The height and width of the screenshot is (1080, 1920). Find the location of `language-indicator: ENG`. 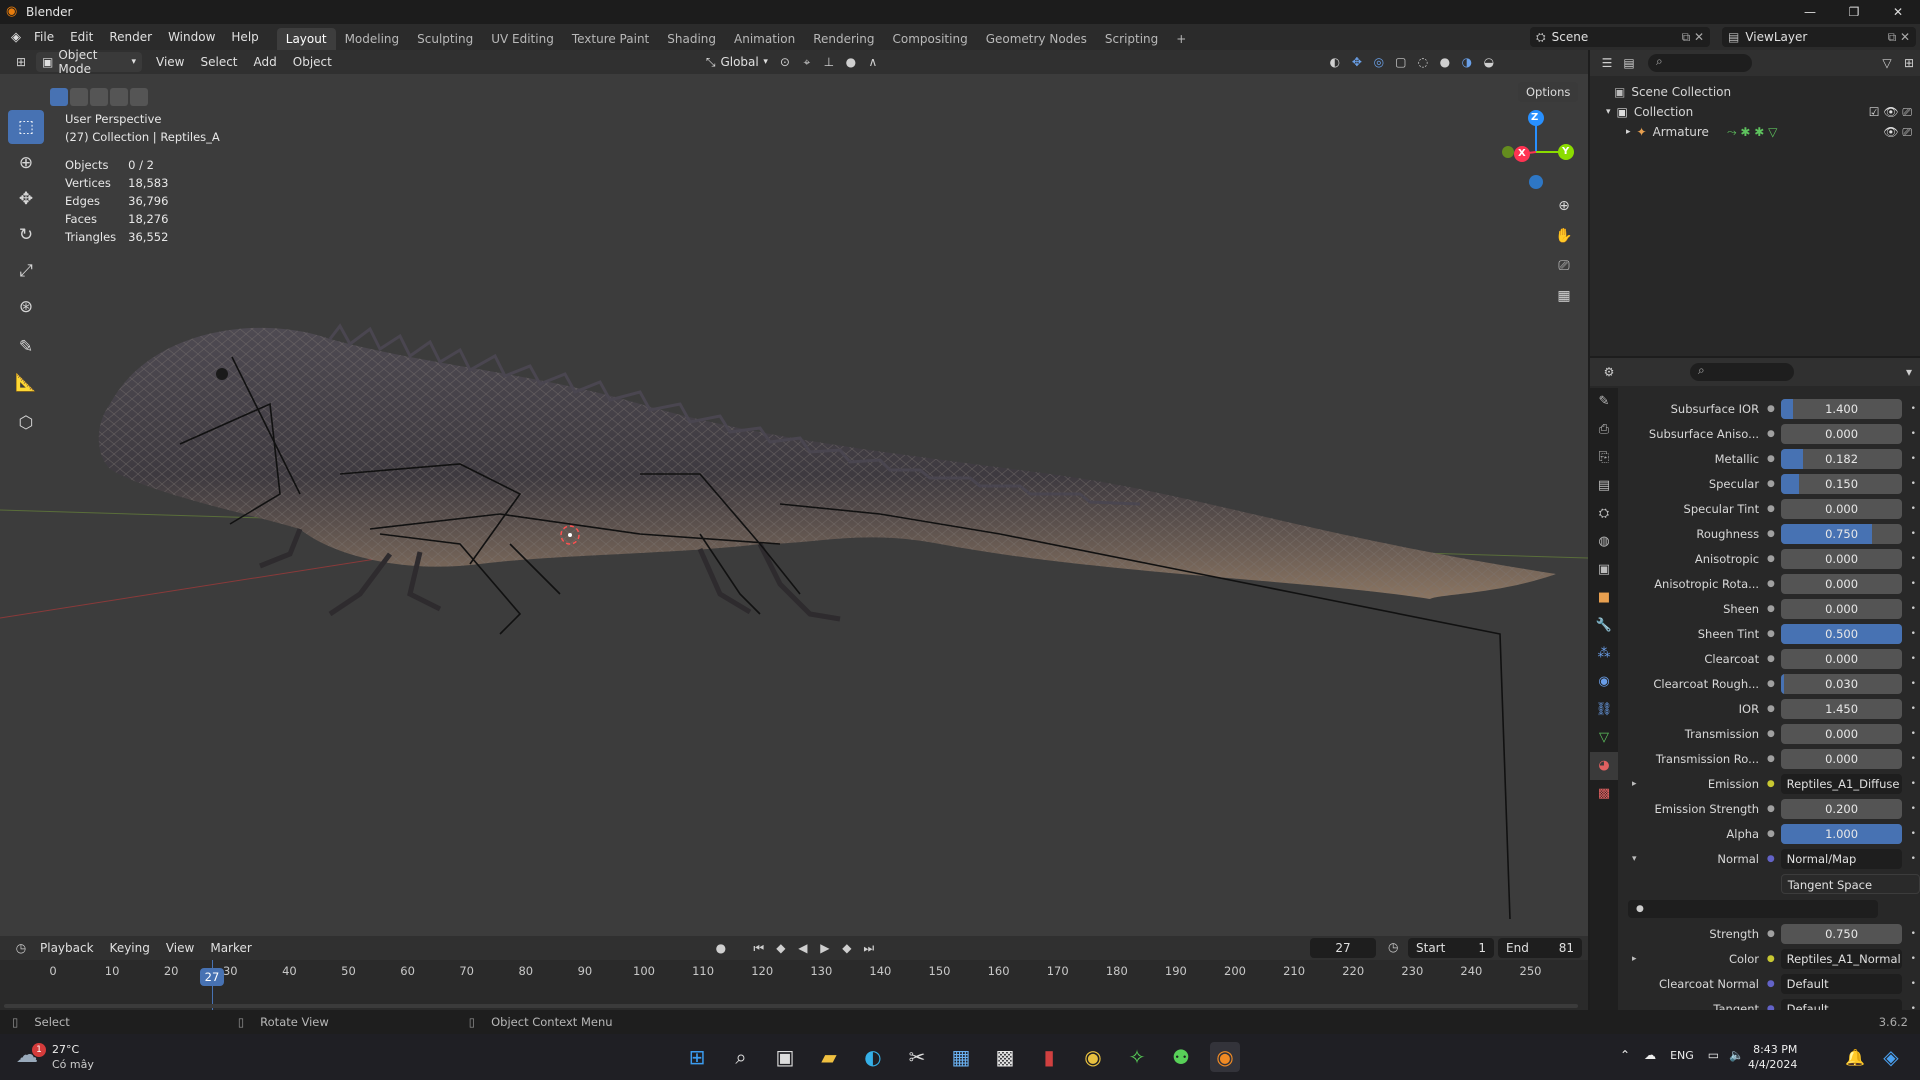

language-indicator: ENG is located at coordinates (1682, 1055).